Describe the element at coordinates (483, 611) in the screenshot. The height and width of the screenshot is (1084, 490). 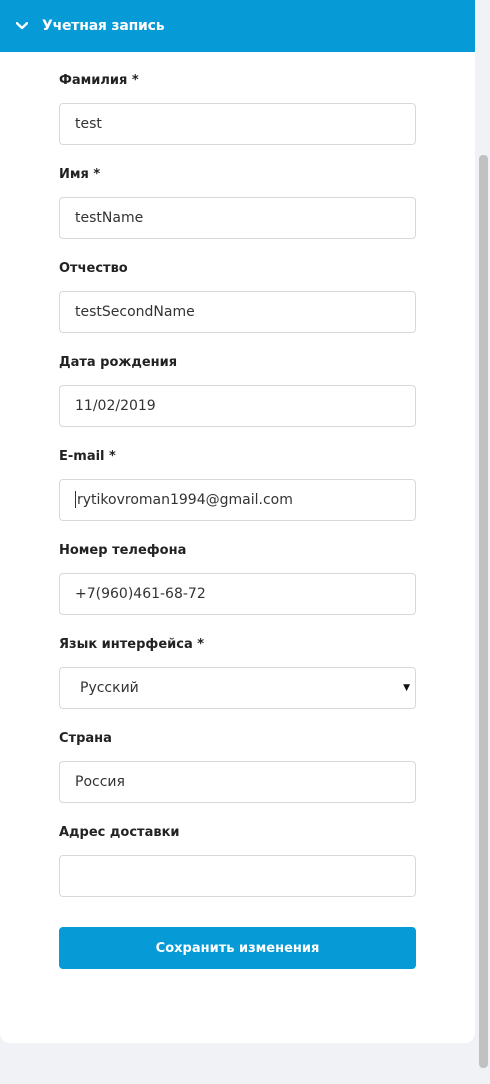
I see `scrollbar-thumb` at that location.